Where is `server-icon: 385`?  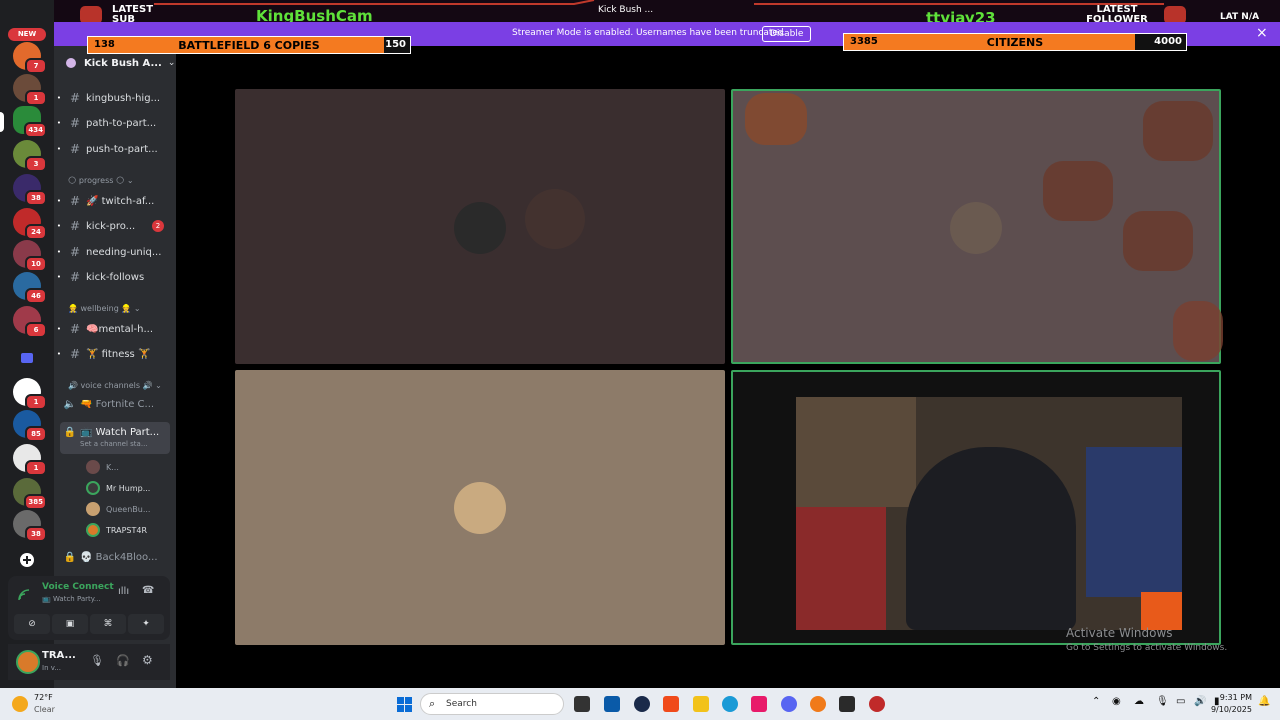 server-icon: 385 is located at coordinates (30, 494).